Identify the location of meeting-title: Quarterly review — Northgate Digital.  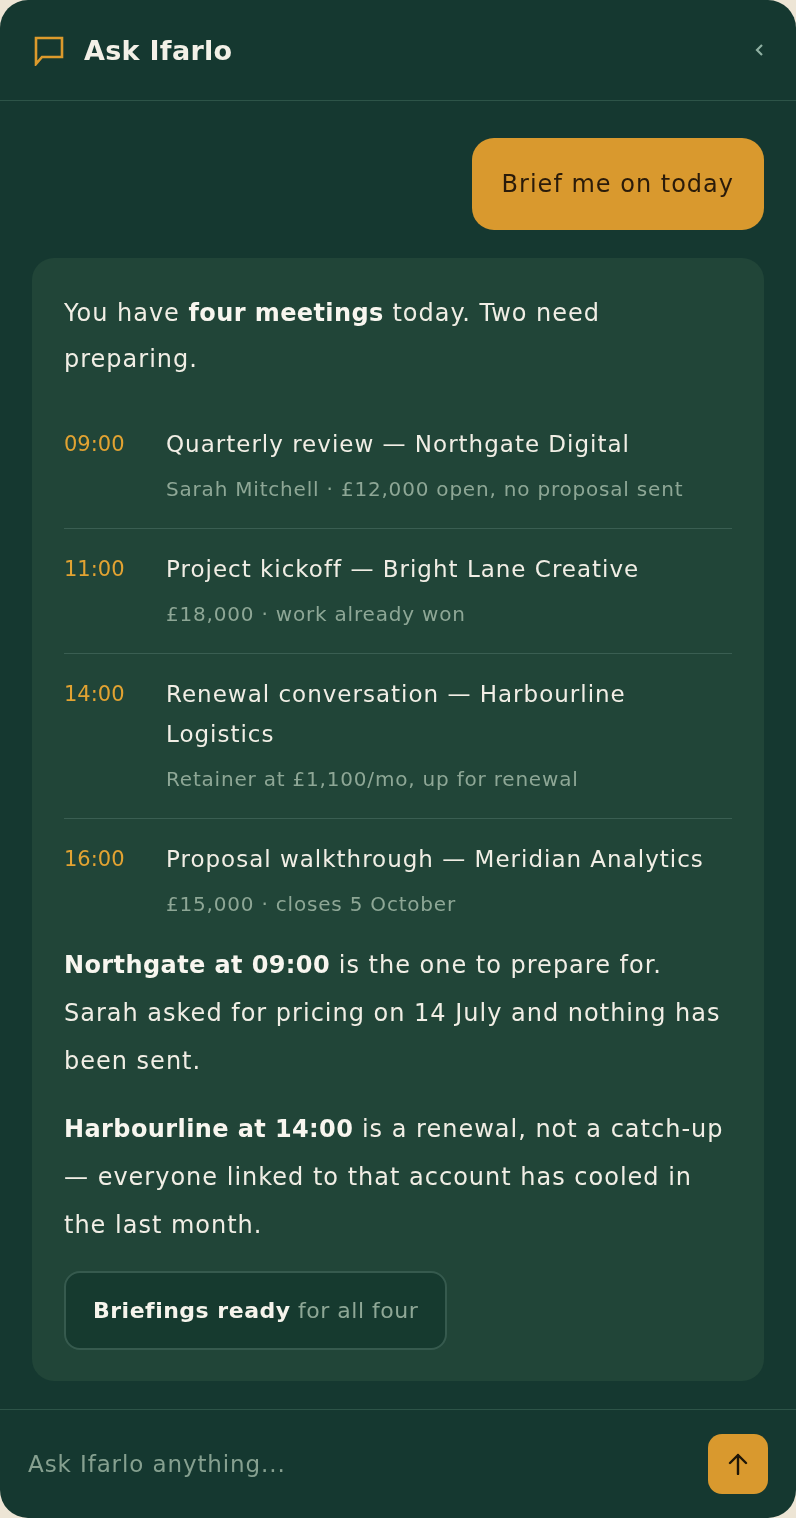
(398, 444).